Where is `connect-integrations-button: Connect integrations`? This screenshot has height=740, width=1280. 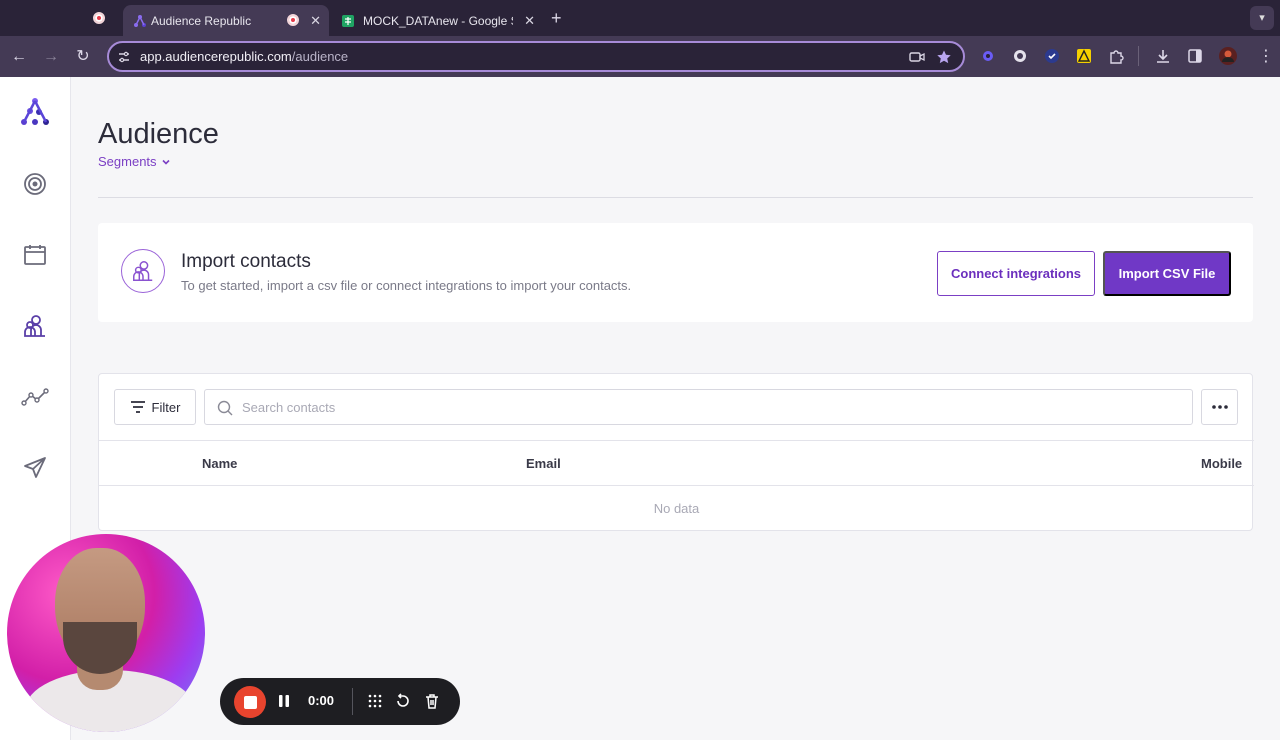
connect-integrations-button: Connect integrations is located at coordinates (1016, 273).